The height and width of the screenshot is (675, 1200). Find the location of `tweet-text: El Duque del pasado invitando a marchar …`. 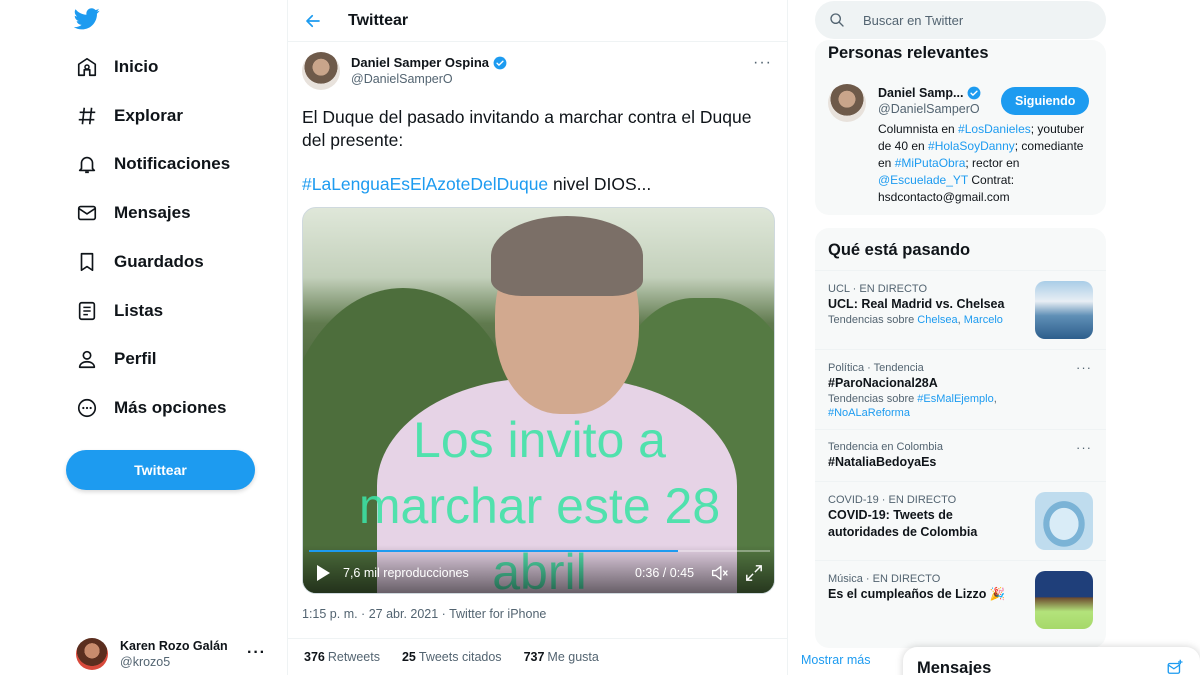

tweet-text: El Duque del pasado invitando a marchar … is located at coordinates (537, 161).